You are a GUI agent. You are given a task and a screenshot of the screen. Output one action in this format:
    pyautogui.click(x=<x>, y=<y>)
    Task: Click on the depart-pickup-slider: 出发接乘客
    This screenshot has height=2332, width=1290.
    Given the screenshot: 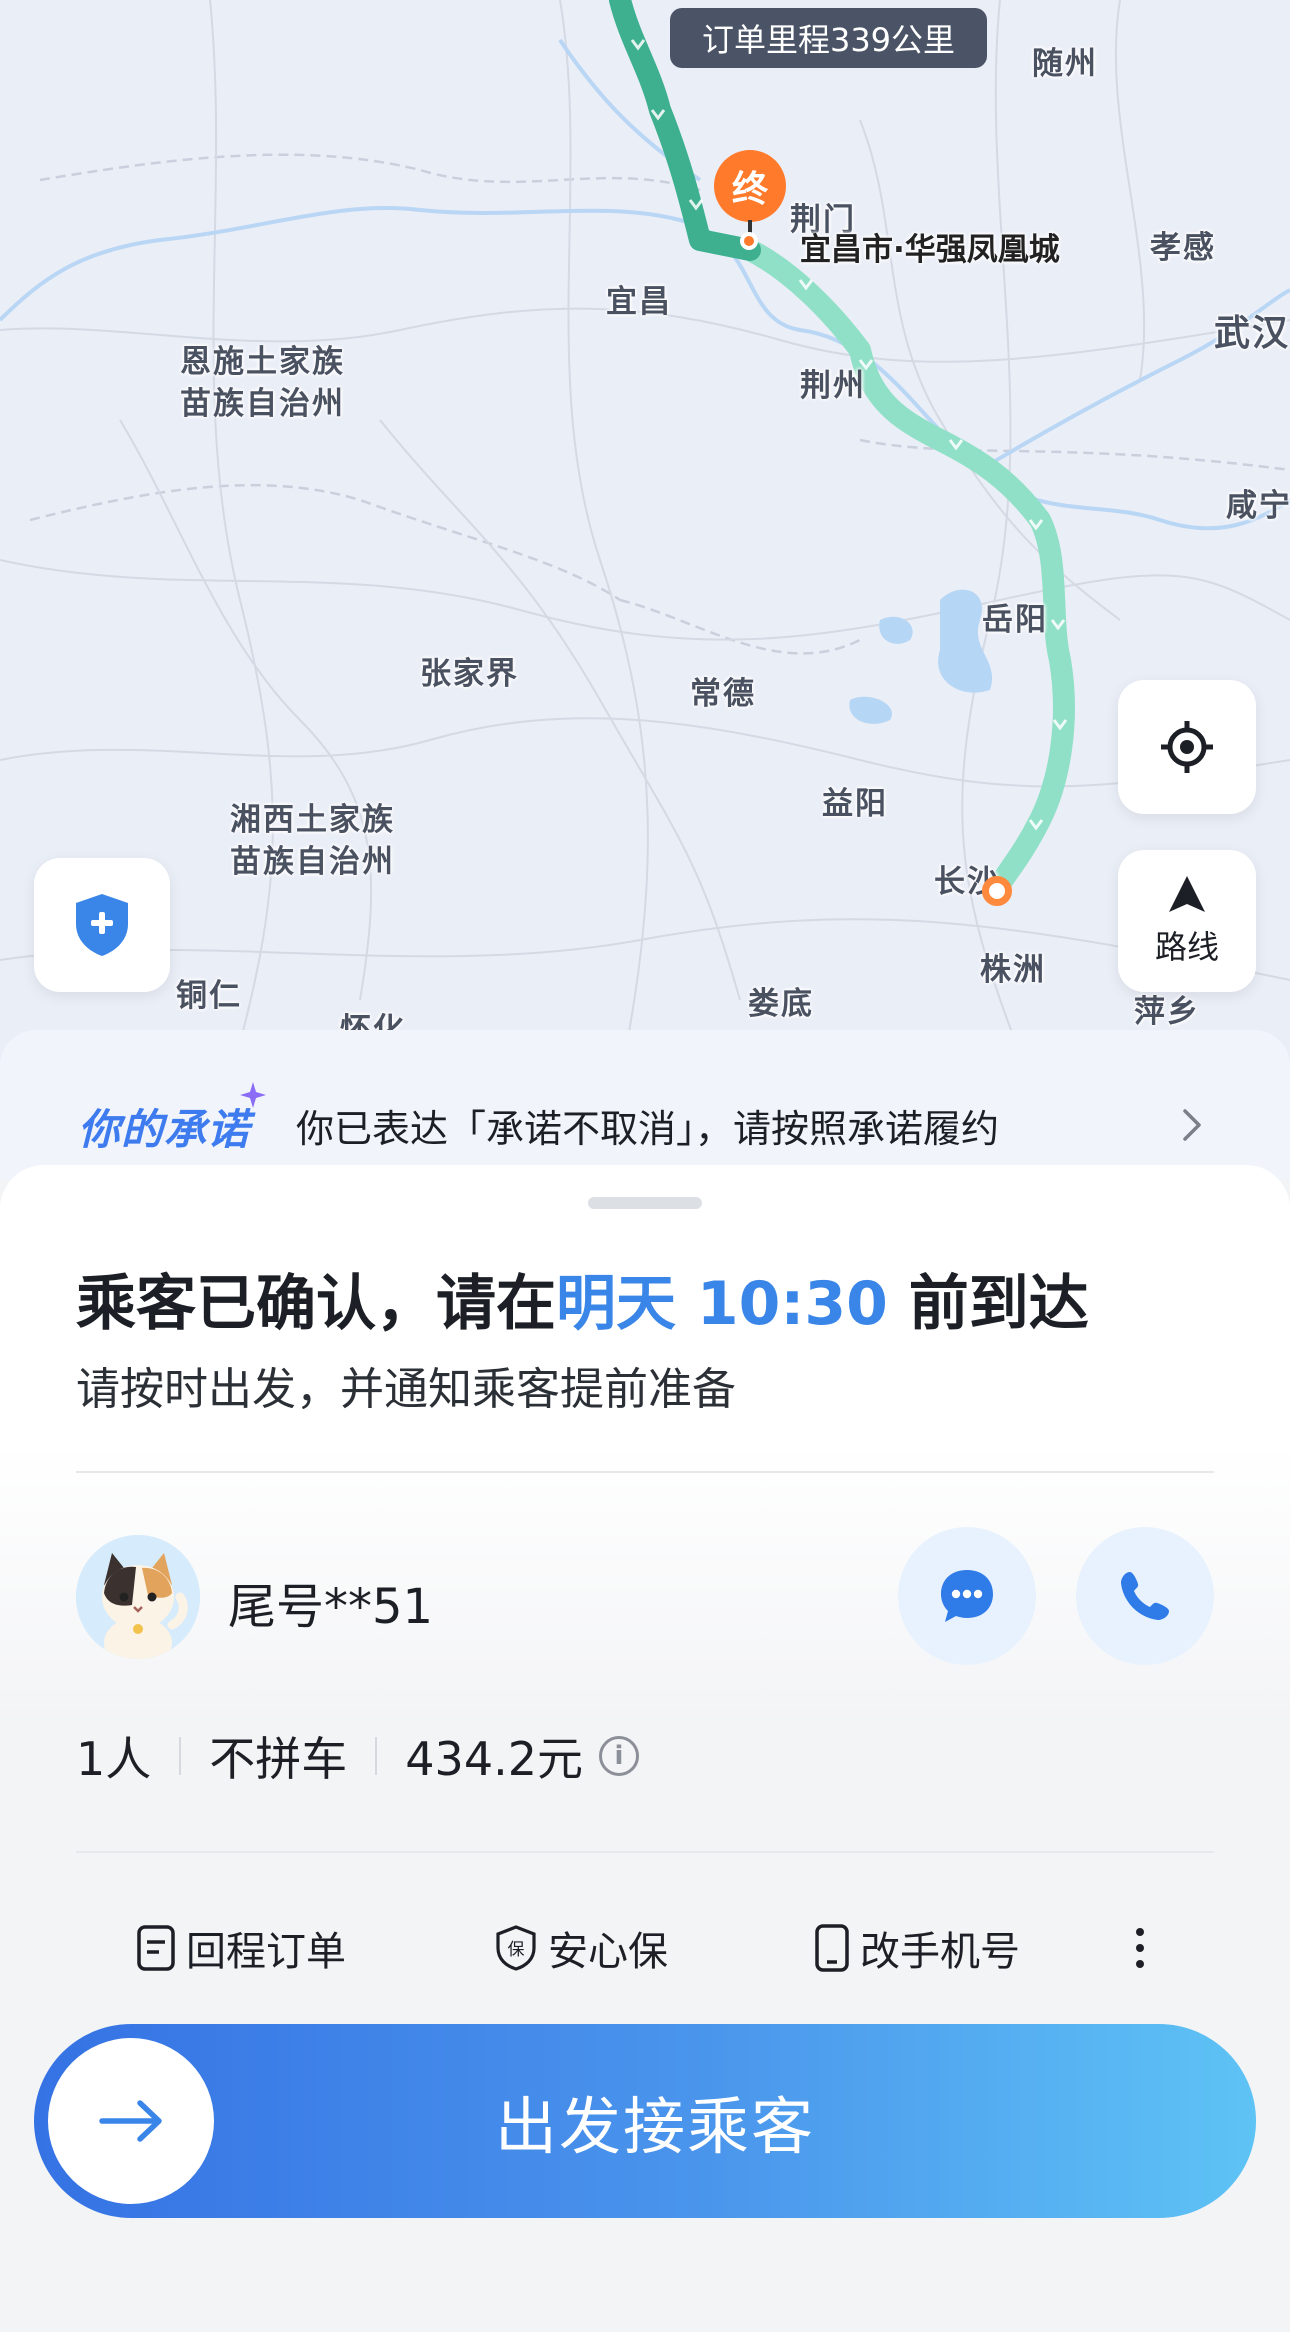 What is the action you would take?
    pyautogui.click(x=645, y=2121)
    